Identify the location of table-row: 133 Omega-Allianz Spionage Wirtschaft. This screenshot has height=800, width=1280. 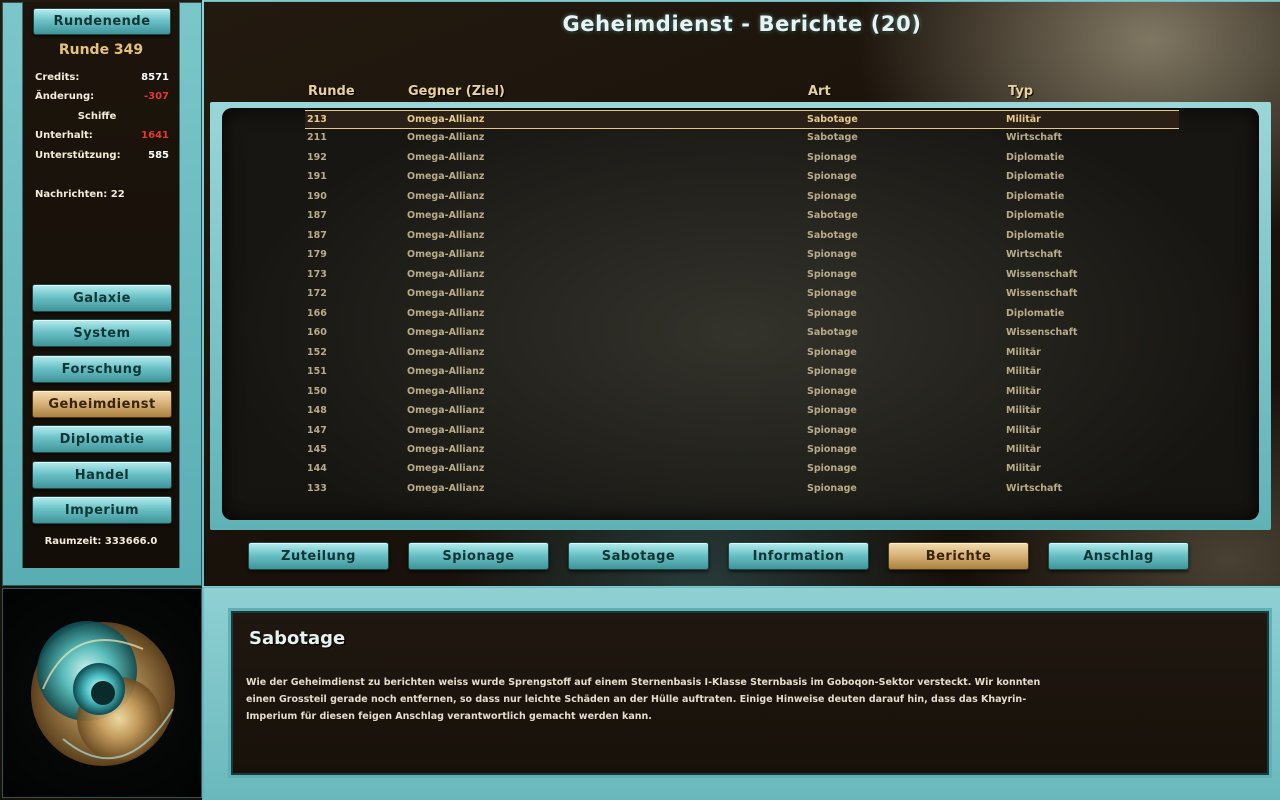
(742, 489).